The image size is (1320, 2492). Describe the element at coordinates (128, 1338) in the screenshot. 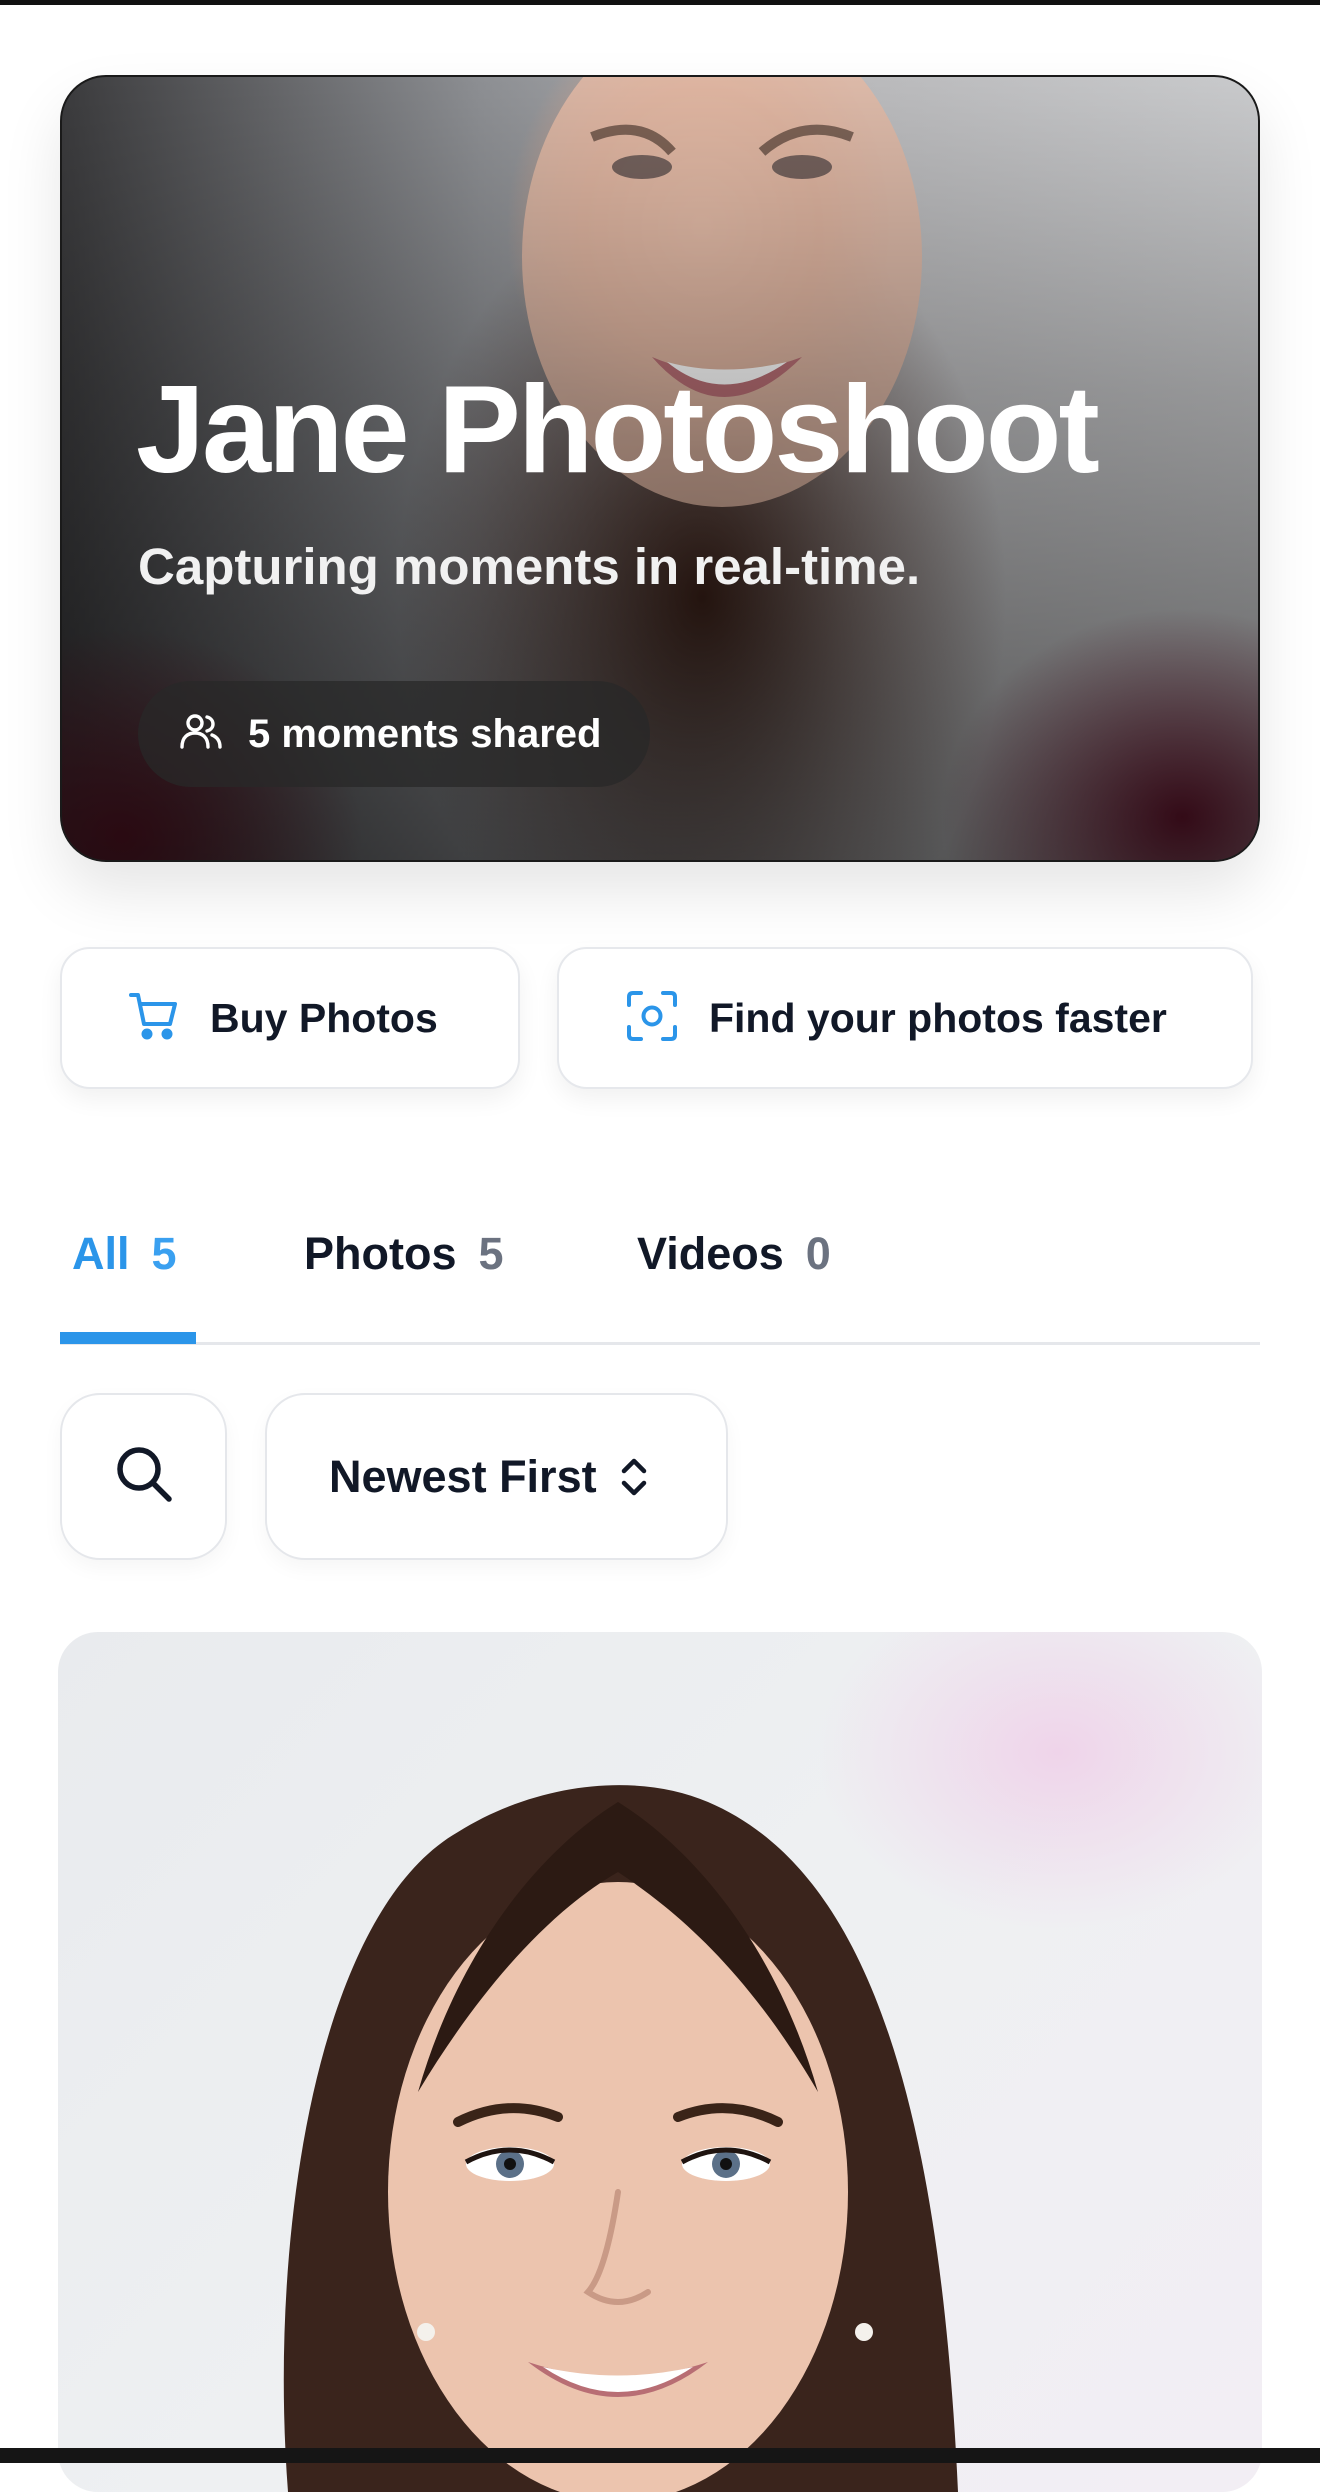

I see `active-tab-indicator` at that location.